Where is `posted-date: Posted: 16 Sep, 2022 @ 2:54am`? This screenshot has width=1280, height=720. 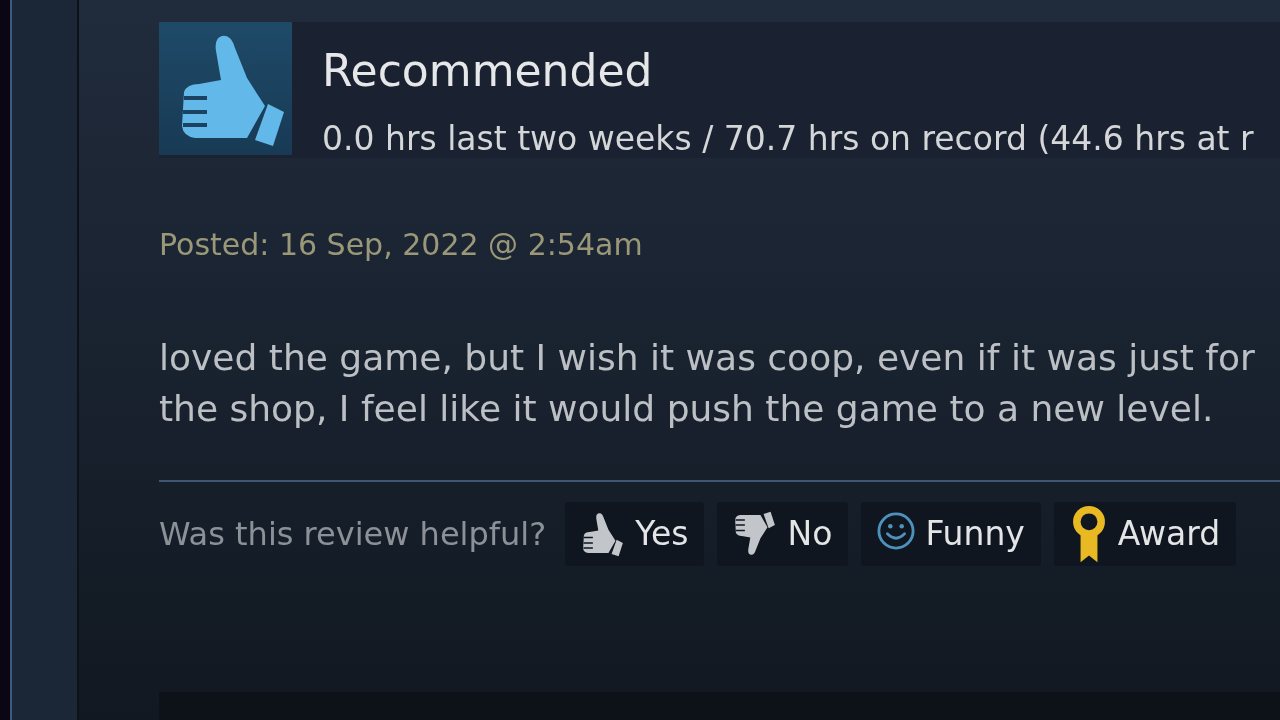
posted-date: Posted: 16 Sep, 2022 @ 2:54am is located at coordinates (401, 245).